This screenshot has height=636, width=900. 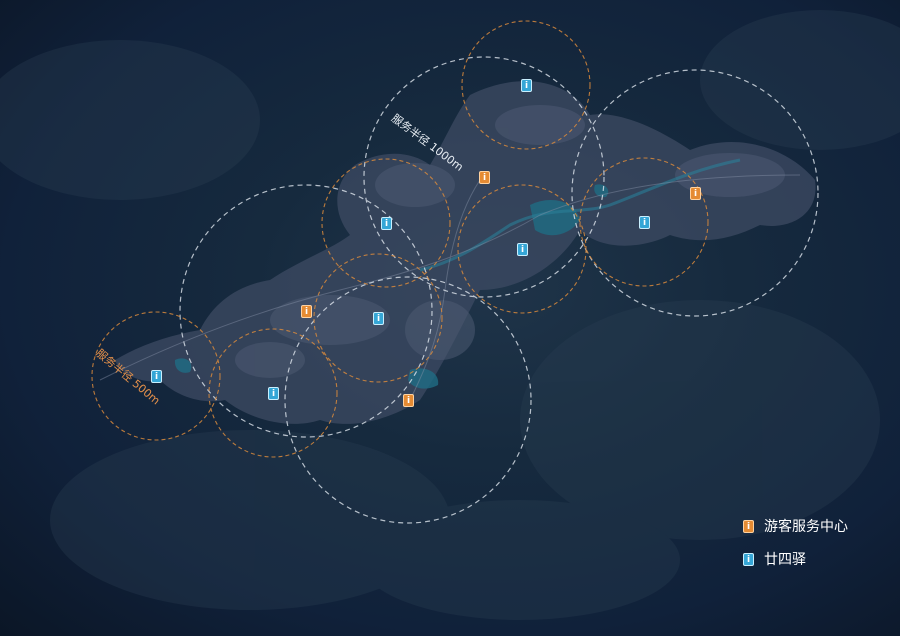 I want to click on legend-item-station: i 廿四驿, so click(x=795, y=559).